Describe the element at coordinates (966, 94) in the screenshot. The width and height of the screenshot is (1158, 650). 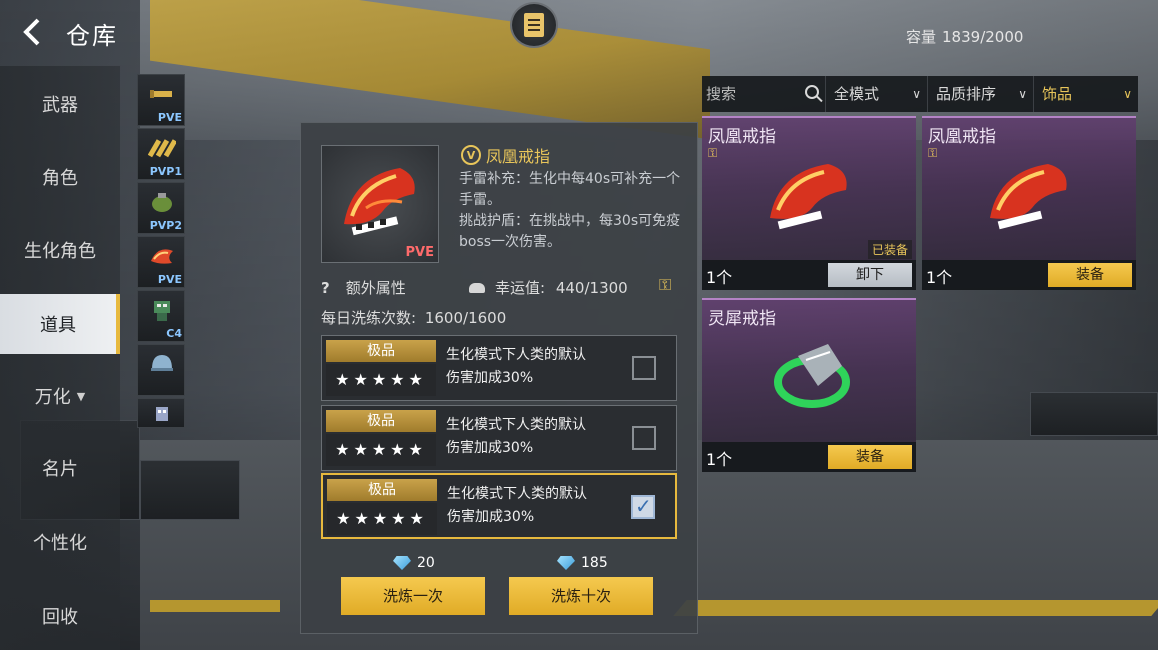
I see `sort-dropdown-value: 品质排序` at that location.